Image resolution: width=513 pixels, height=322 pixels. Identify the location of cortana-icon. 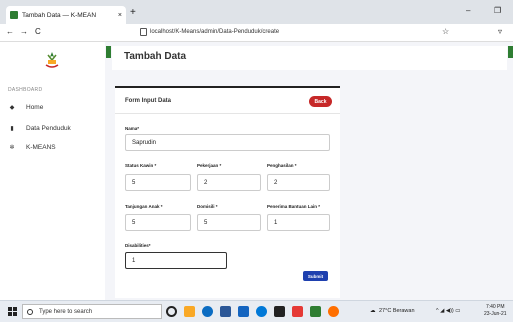
(171, 311).